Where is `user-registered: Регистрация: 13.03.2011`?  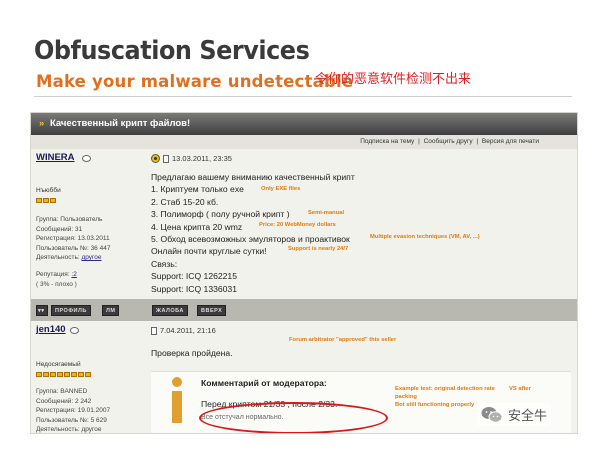
user-registered: Регистрация: 13.03.2011 is located at coordinates (73, 239).